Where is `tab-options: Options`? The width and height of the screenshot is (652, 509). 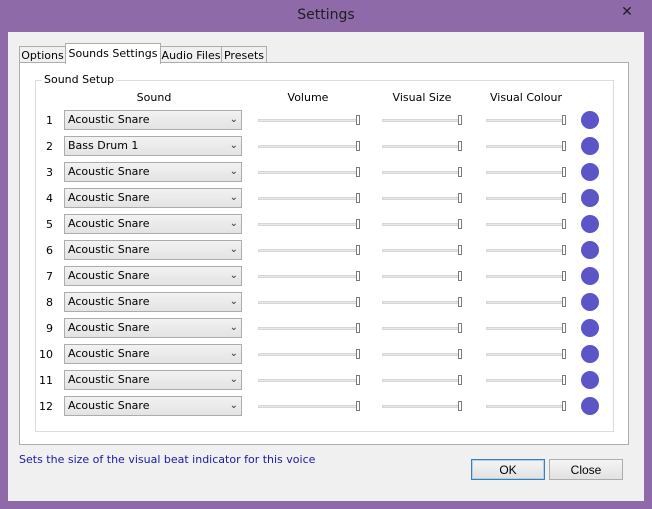
tab-options: Options is located at coordinates (42, 54).